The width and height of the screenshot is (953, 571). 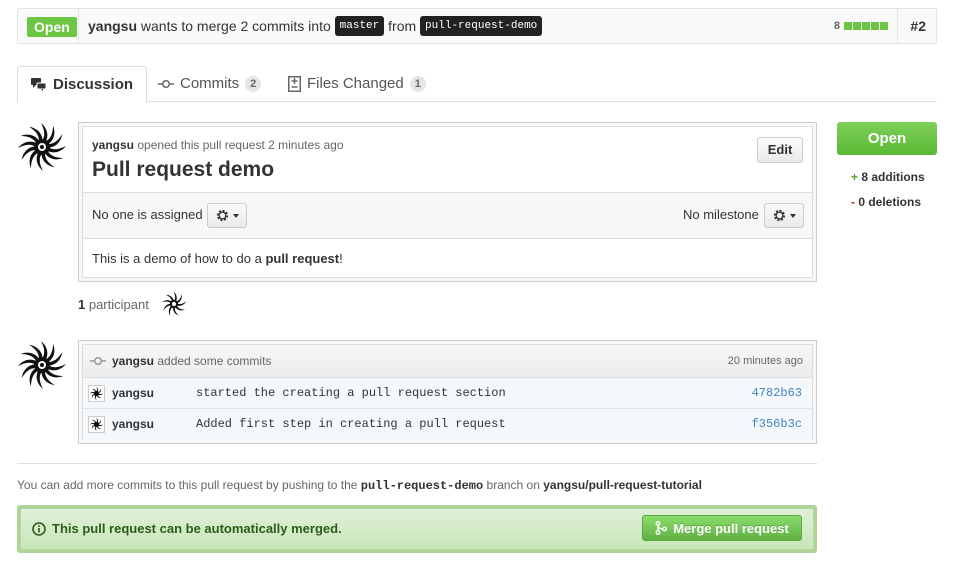 I want to click on assignee-label: No one is assigned, so click(x=147, y=214).